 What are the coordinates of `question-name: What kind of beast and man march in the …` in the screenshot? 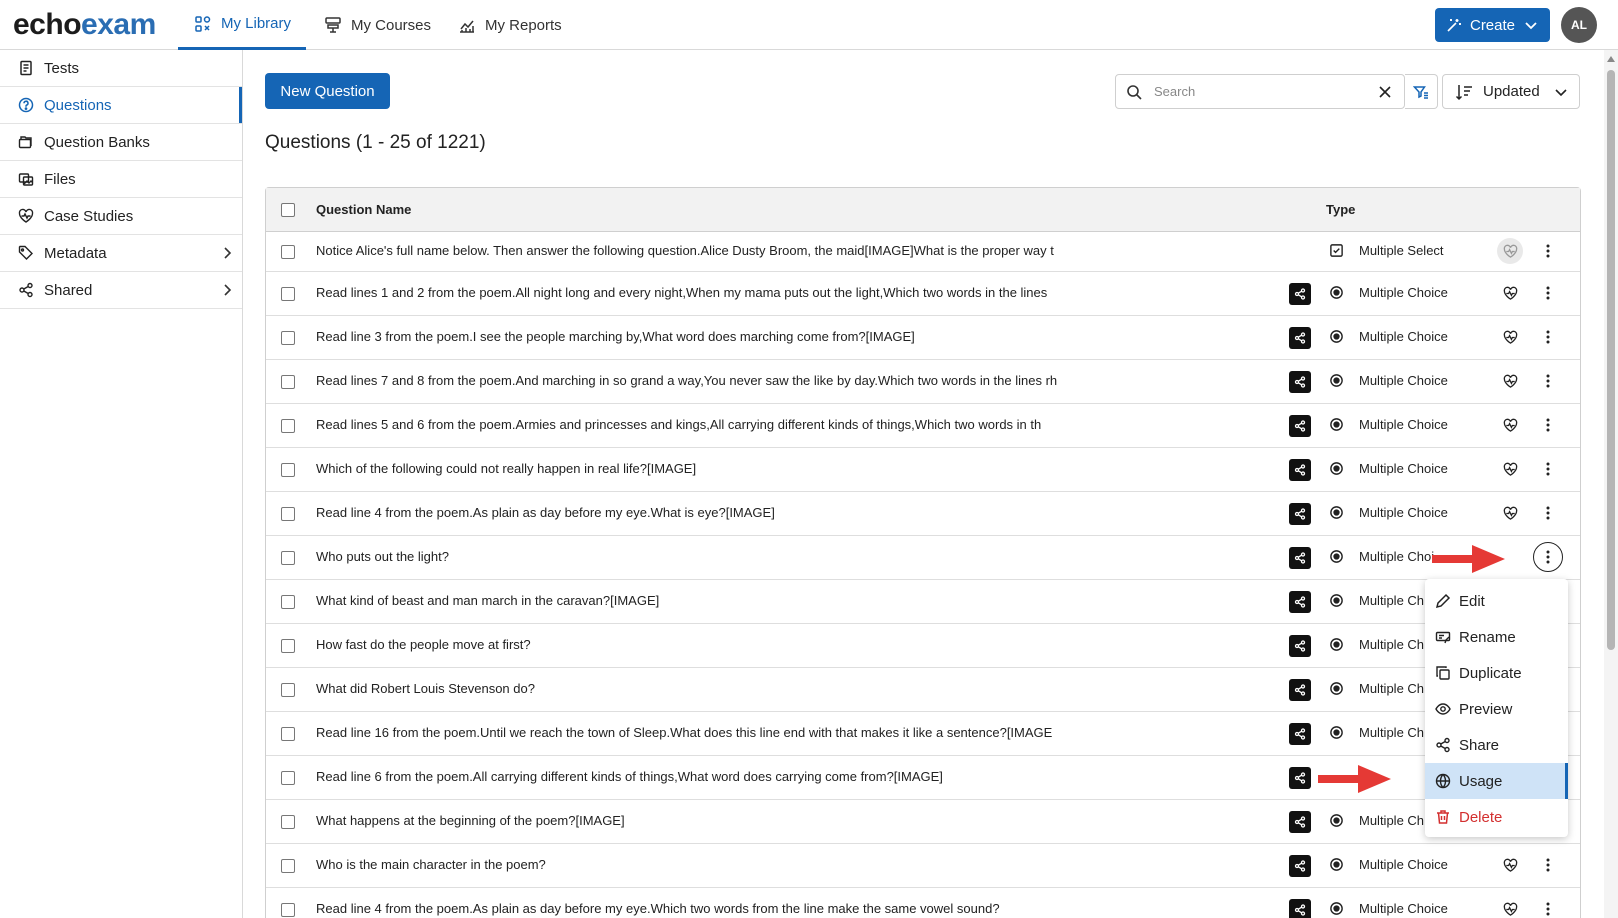 It's located at (766, 601).